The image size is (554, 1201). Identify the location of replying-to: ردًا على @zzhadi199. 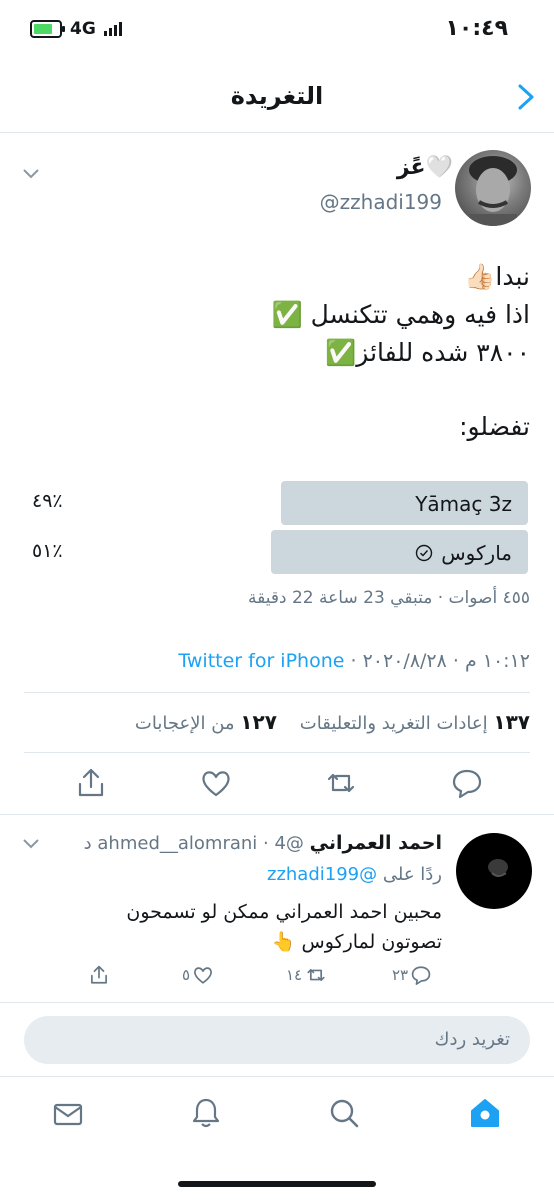
(354, 874).